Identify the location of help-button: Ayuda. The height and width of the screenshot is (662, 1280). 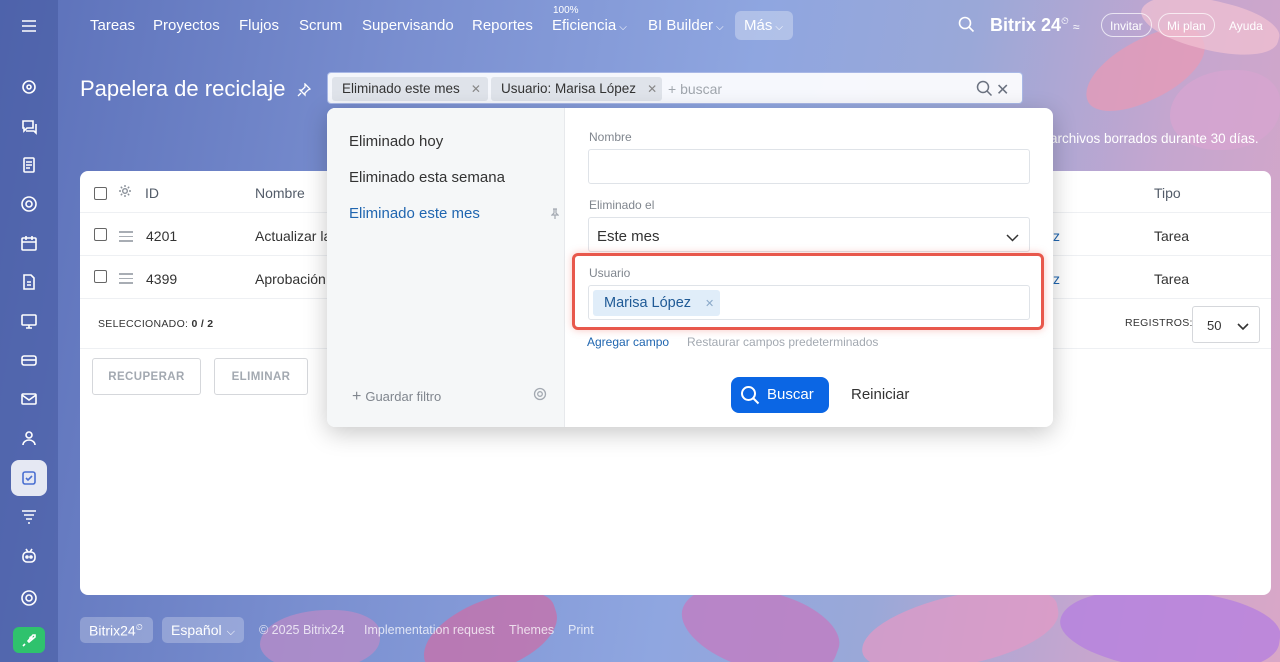
(1246, 25).